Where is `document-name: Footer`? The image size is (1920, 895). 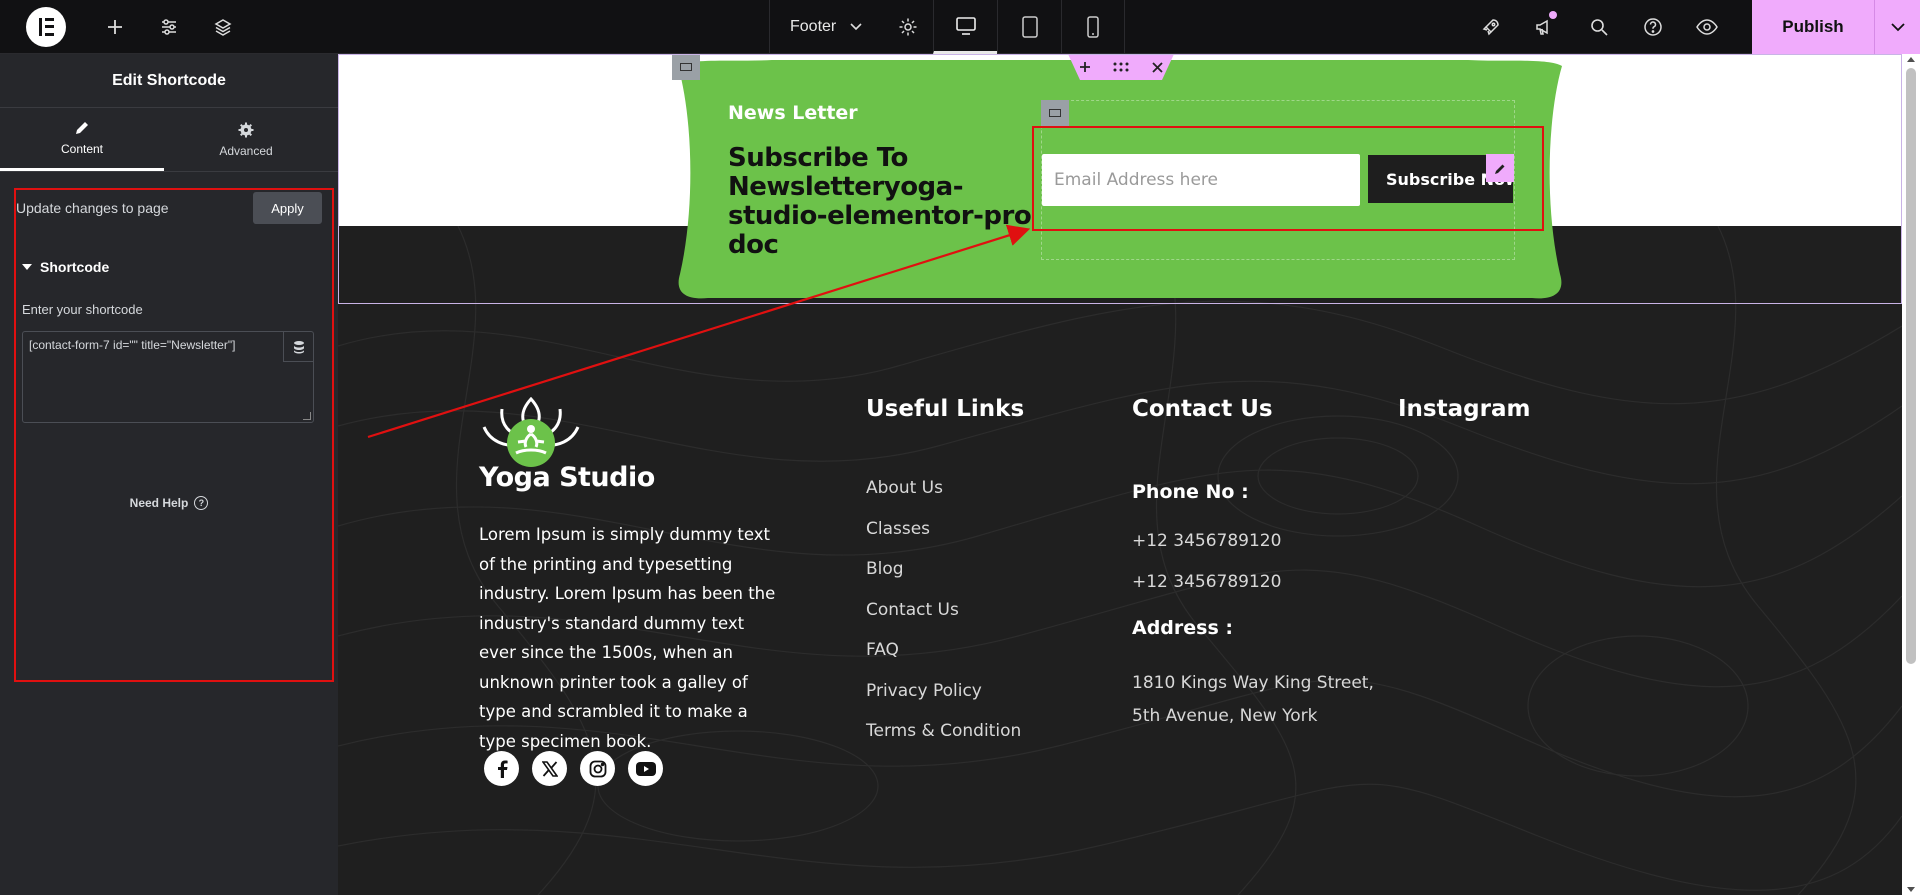
document-name: Footer is located at coordinates (813, 26).